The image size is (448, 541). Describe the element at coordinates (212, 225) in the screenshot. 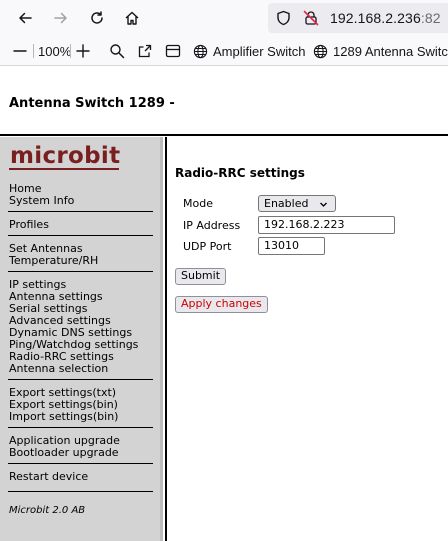

I see `ip-address-label: IP Address` at that location.